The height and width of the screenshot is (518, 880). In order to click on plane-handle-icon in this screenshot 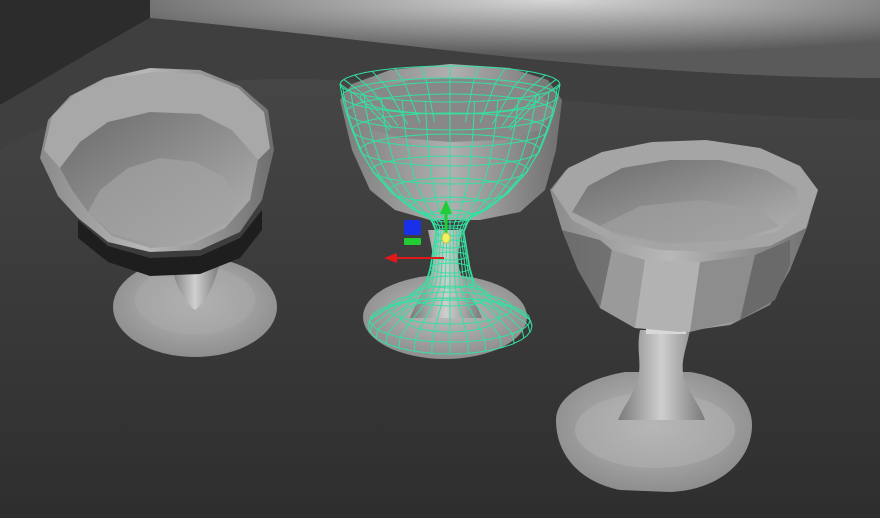, I will do `click(412, 241)`.